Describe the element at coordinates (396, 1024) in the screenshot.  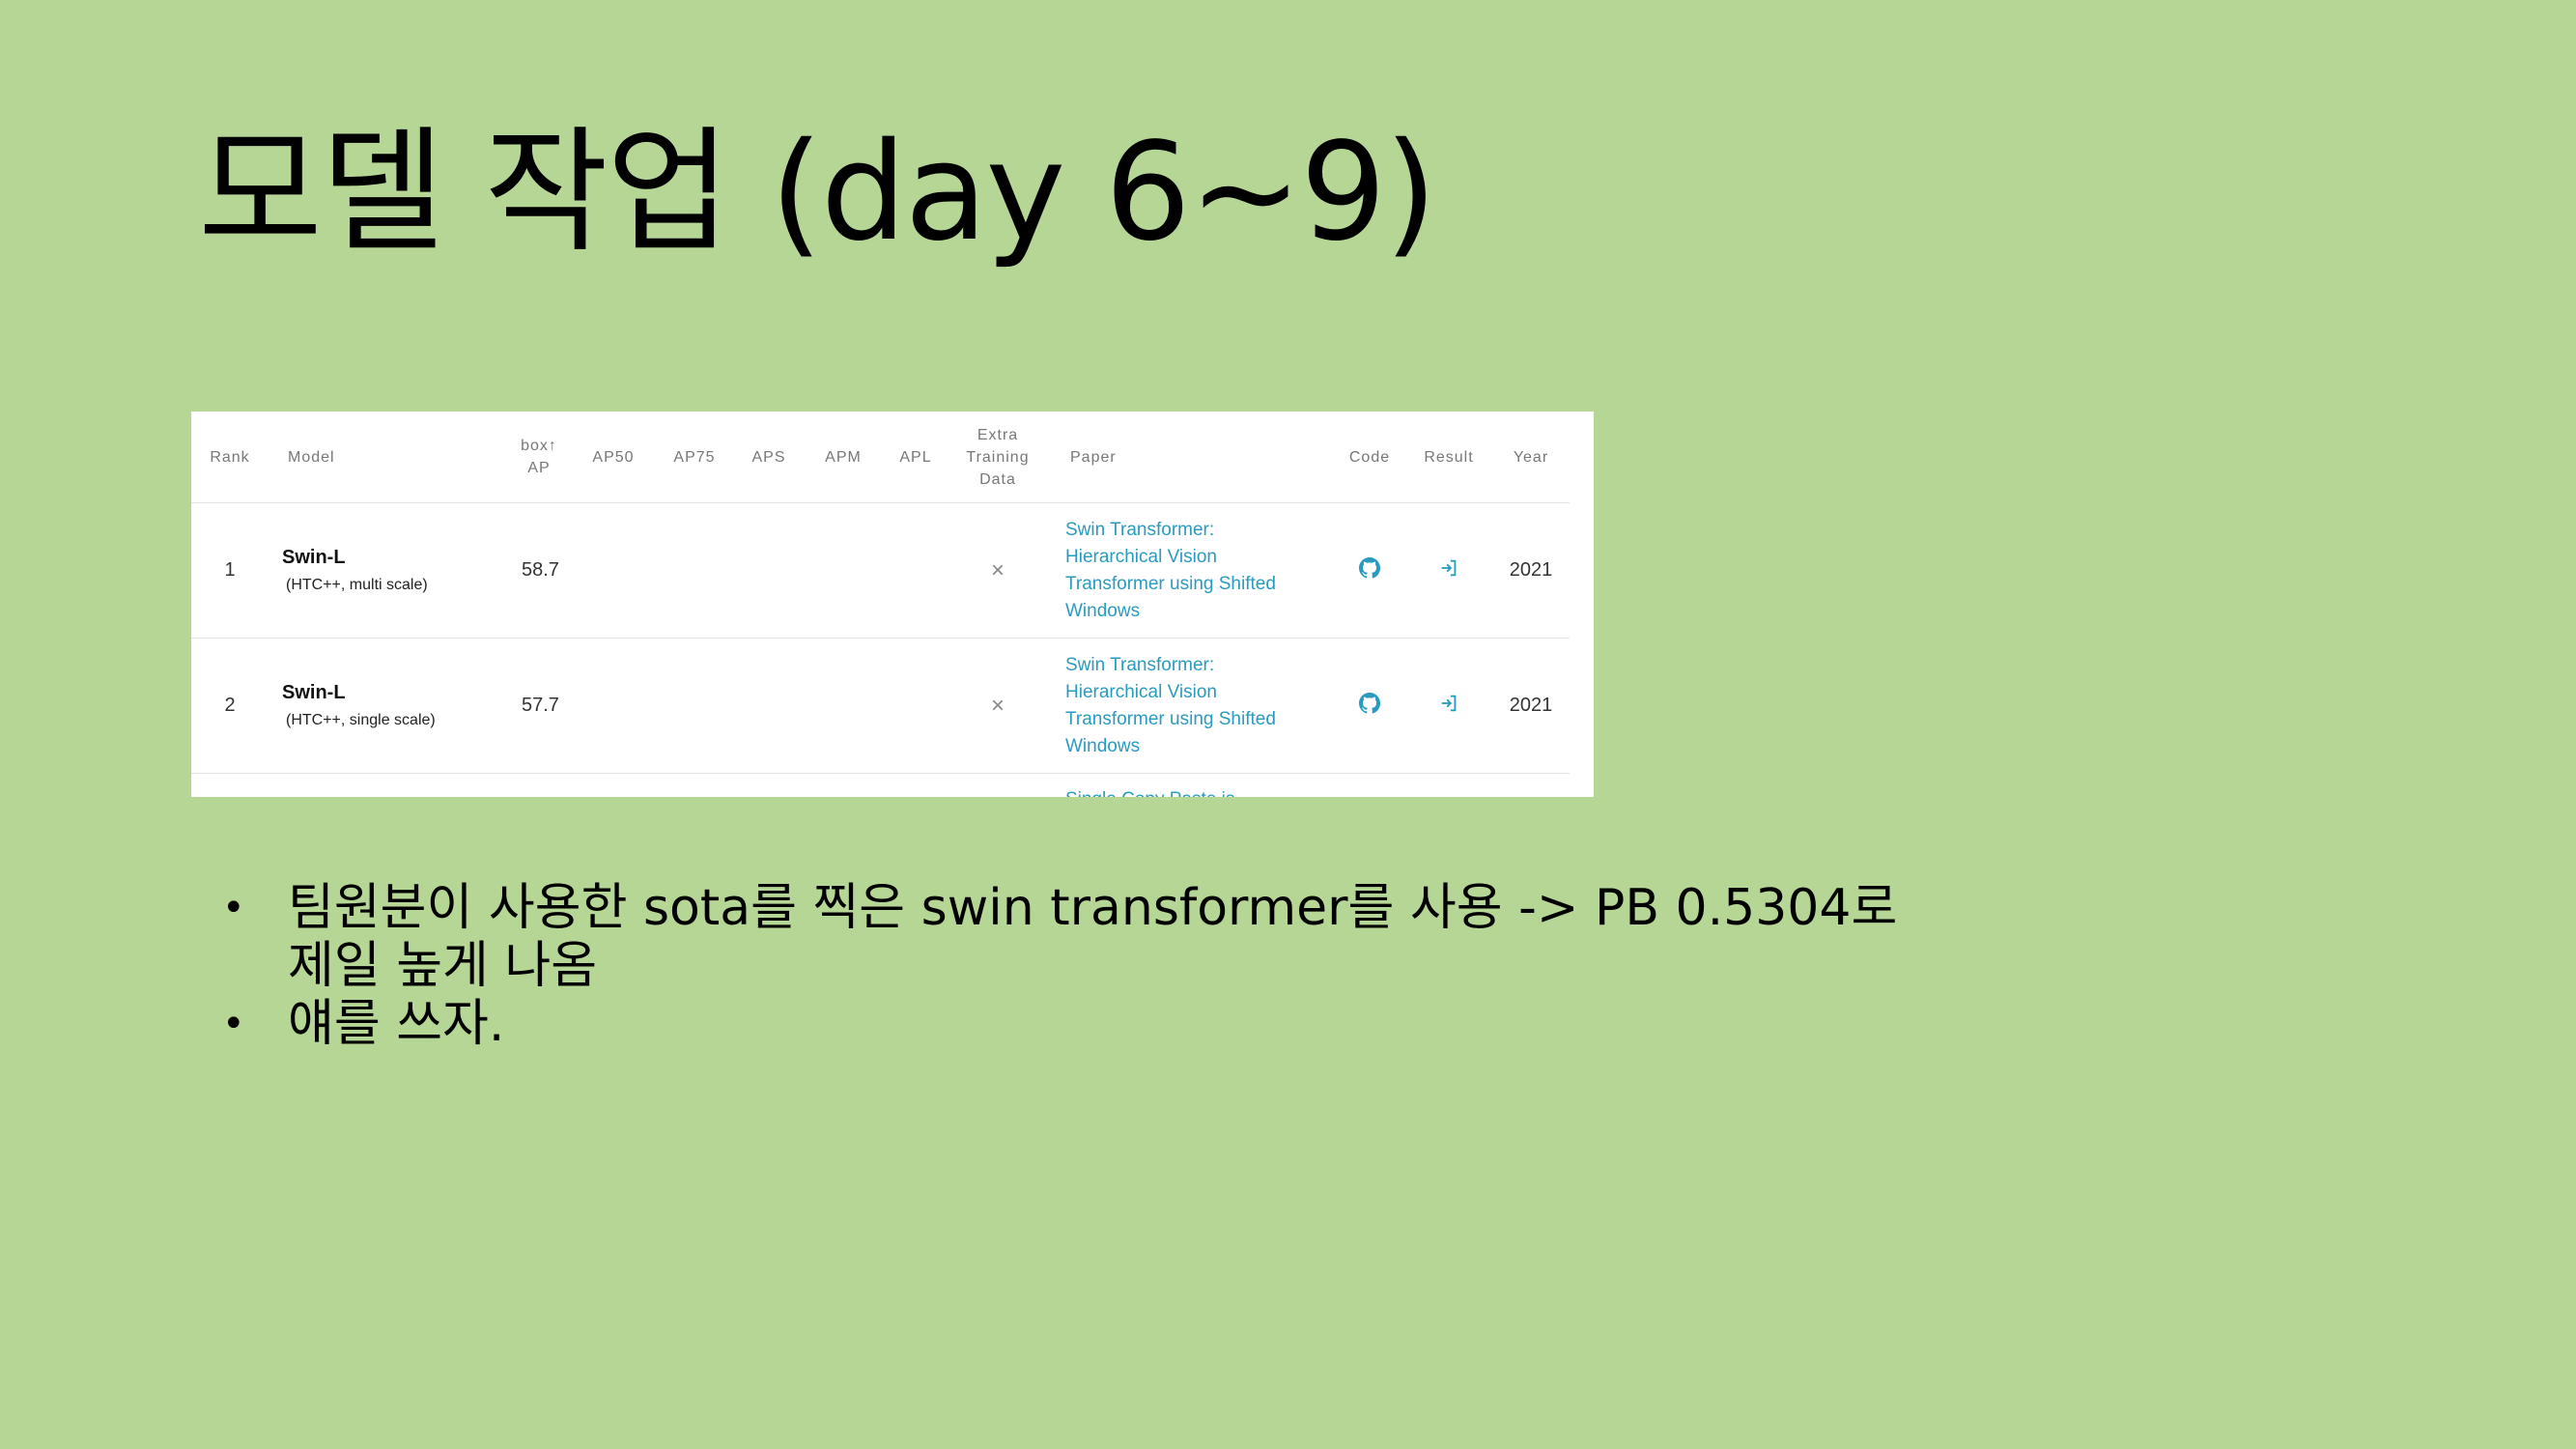
I see `bullet-text: 얘를 쓰자.` at that location.